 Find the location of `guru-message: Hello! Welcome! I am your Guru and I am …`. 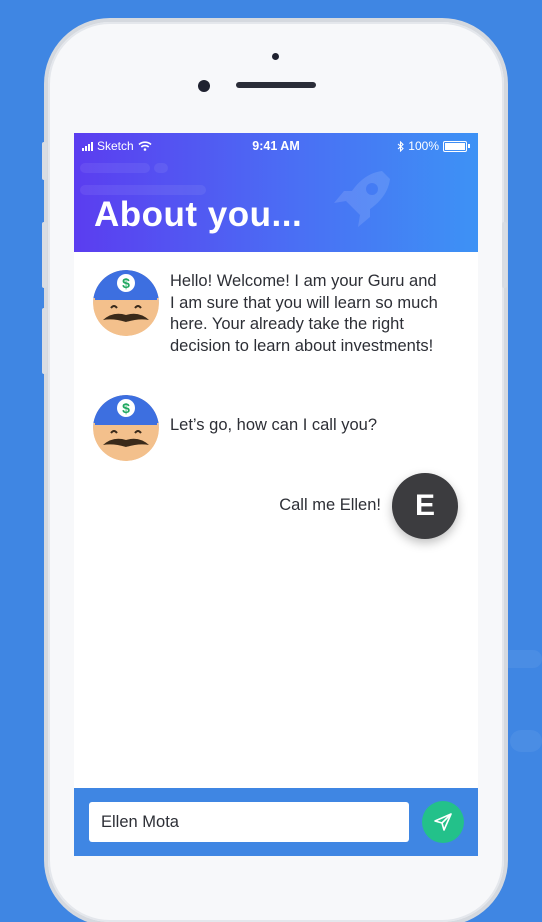

guru-message: Hello! Welcome! I am your Guru and I am … is located at coordinates (320, 314).